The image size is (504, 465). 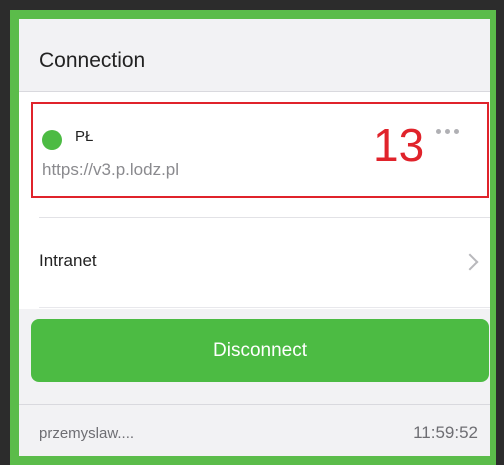 I want to click on more-horizontal-icon, so click(x=454, y=131).